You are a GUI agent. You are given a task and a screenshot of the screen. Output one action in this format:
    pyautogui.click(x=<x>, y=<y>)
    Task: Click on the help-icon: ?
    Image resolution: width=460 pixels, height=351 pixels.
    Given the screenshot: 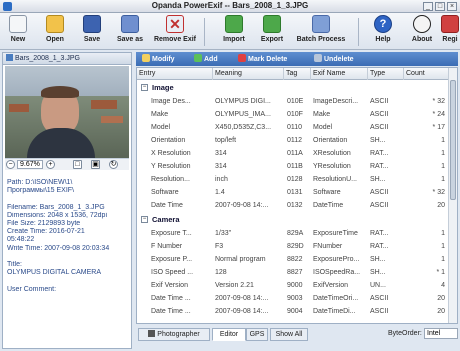 What is the action you would take?
    pyautogui.click(x=383, y=24)
    